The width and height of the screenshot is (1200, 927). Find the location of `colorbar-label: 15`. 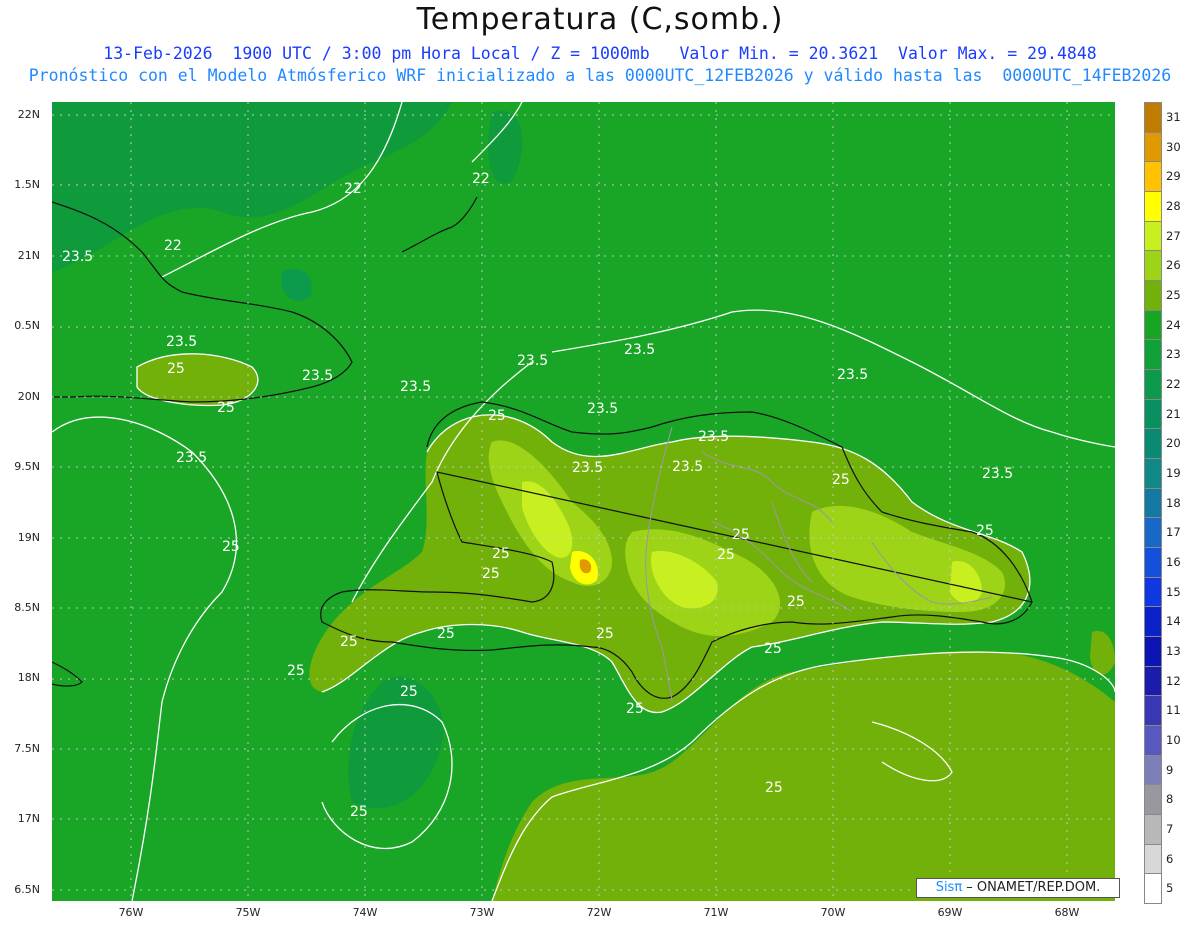

colorbar-label: 15 is located at coordinates (1173, 591).